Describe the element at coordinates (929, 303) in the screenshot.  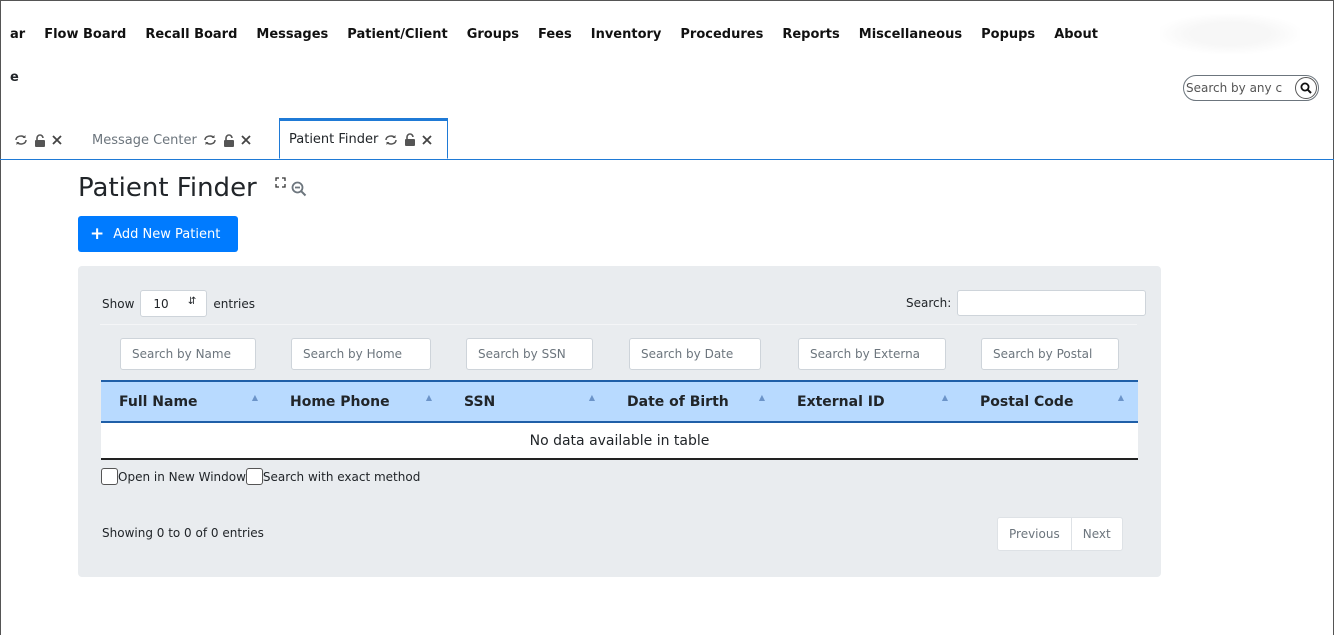
I see `table-search-label: Search:` at that location.